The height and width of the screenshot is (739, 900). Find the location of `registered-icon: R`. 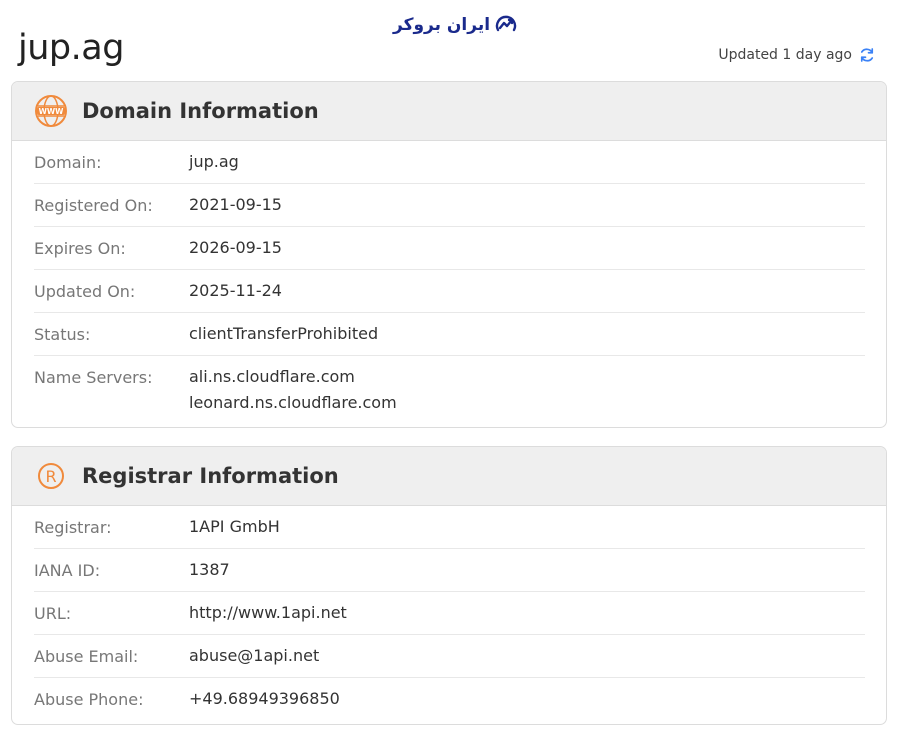

registered-icon: R is located at coordinates (51, 476).